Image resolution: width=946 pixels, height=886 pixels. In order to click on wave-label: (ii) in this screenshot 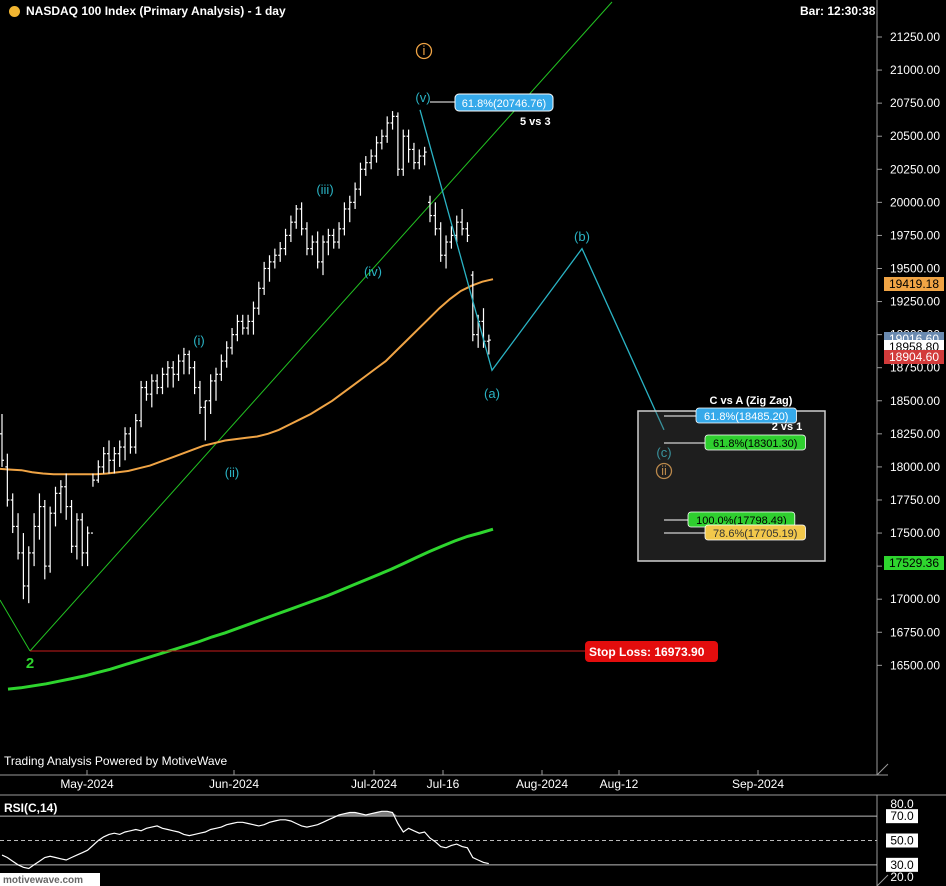, I will do `click(232, 472)`.